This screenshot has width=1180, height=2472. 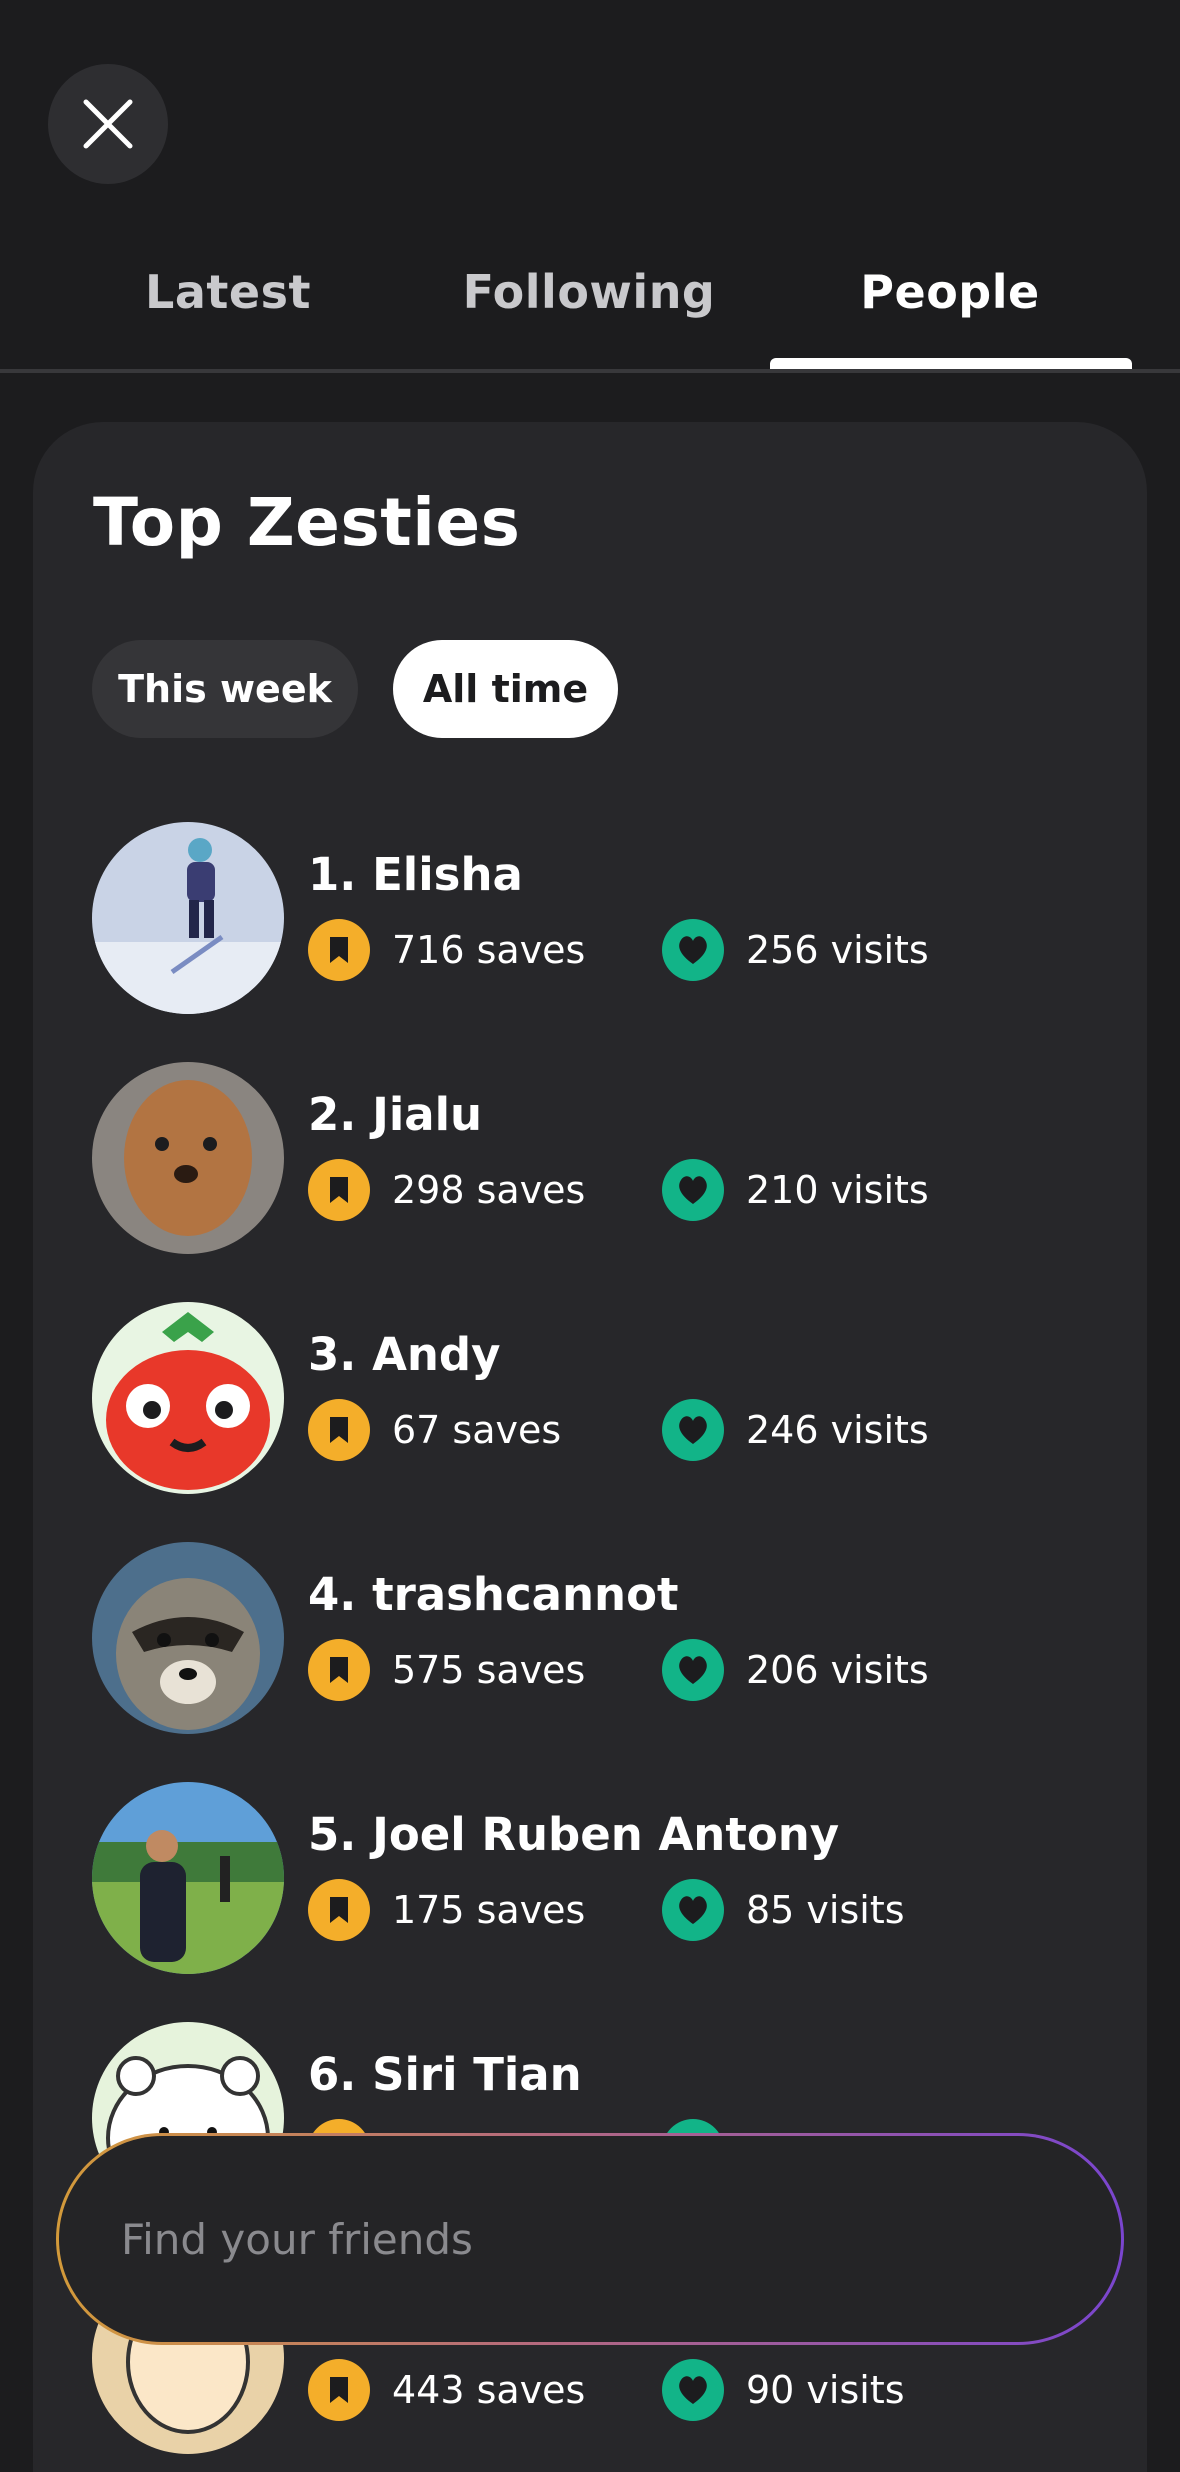 I want to click on close-icon, so click(x=108, y=124).